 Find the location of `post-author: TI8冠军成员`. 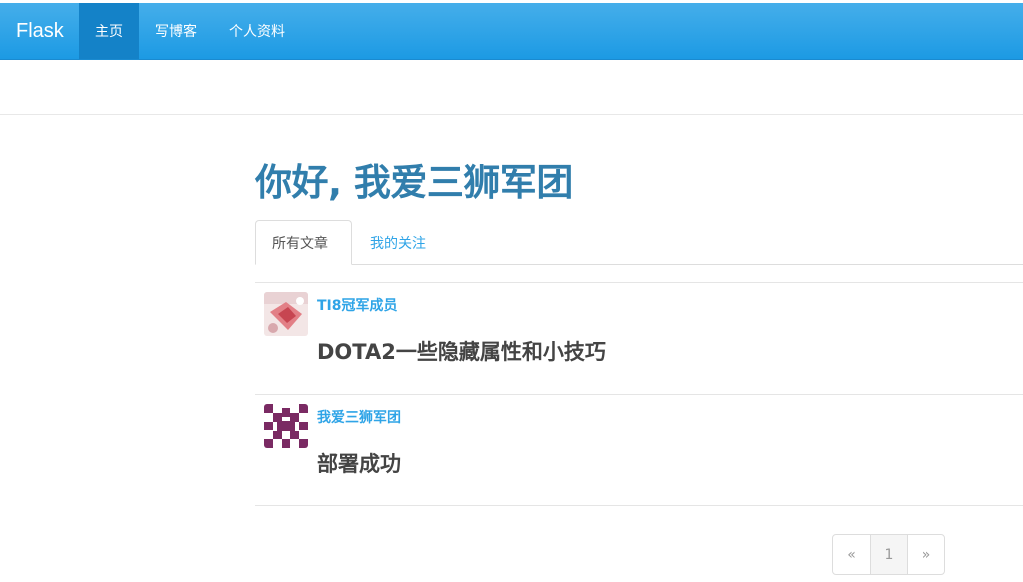

post-author: TI8冠军成员 is located at coordinates (357, 305).